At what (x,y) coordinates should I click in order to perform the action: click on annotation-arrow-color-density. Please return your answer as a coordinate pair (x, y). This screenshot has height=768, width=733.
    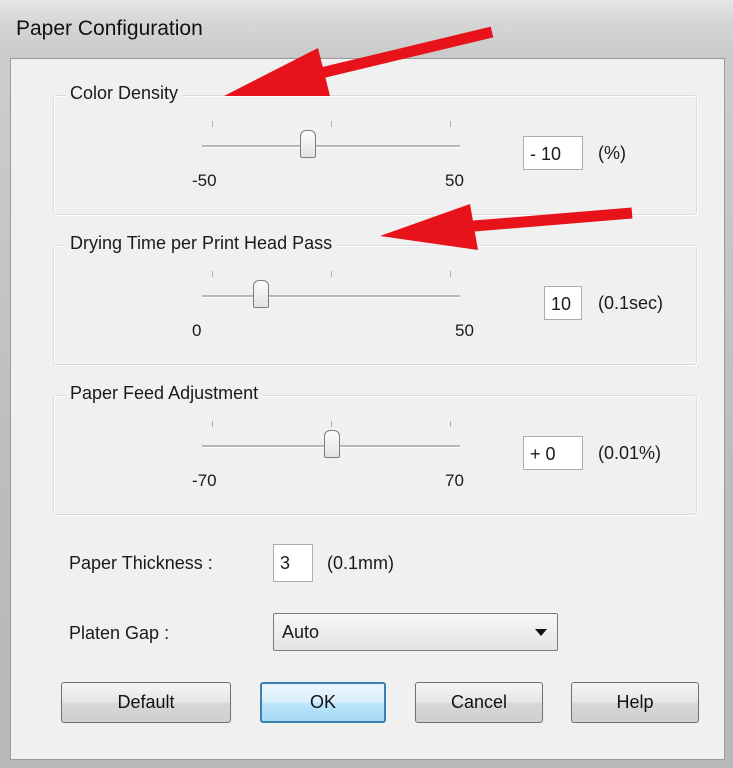
    Looking at the image, I should click on (359, 61).